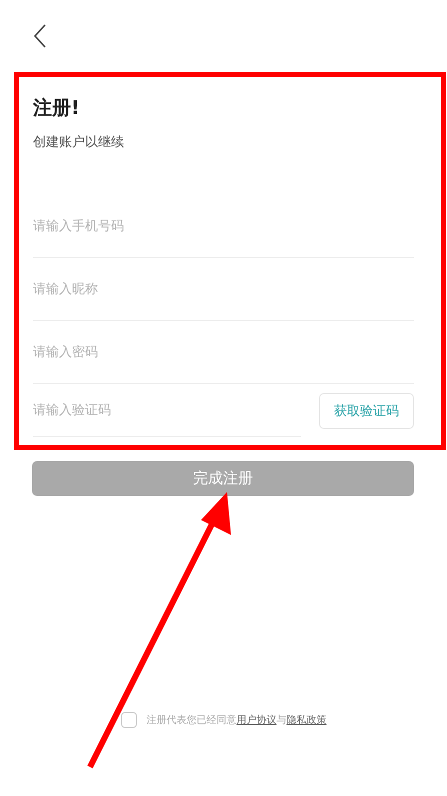 This screenshot has width=447, height=796. I want to click on code-input-field: 请输入验证码, so click(167, 410).